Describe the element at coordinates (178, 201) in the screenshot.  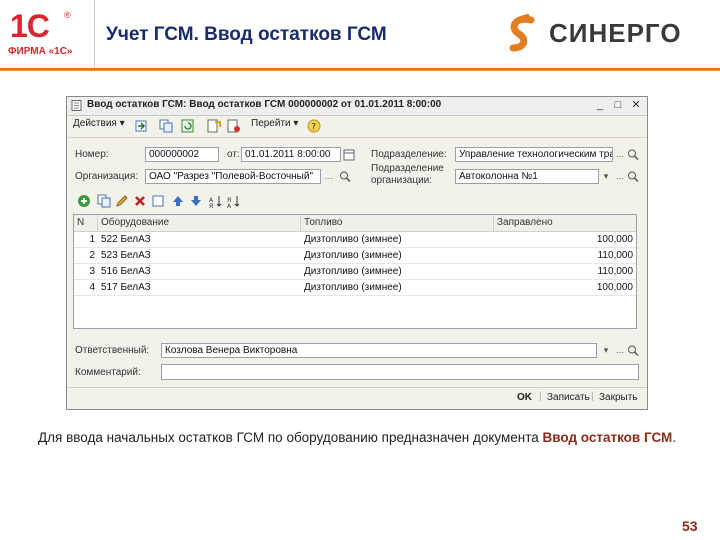
I see `move-up-icon` at that location.